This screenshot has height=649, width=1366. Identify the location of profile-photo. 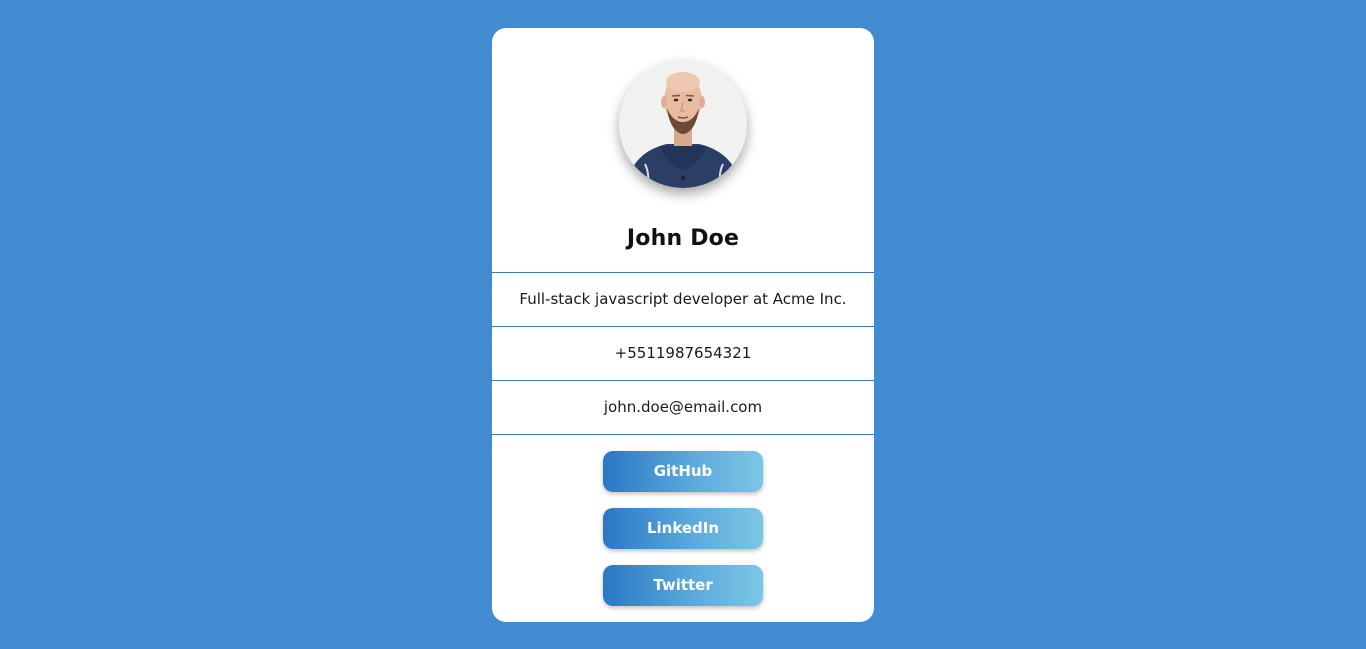
(683, 124).